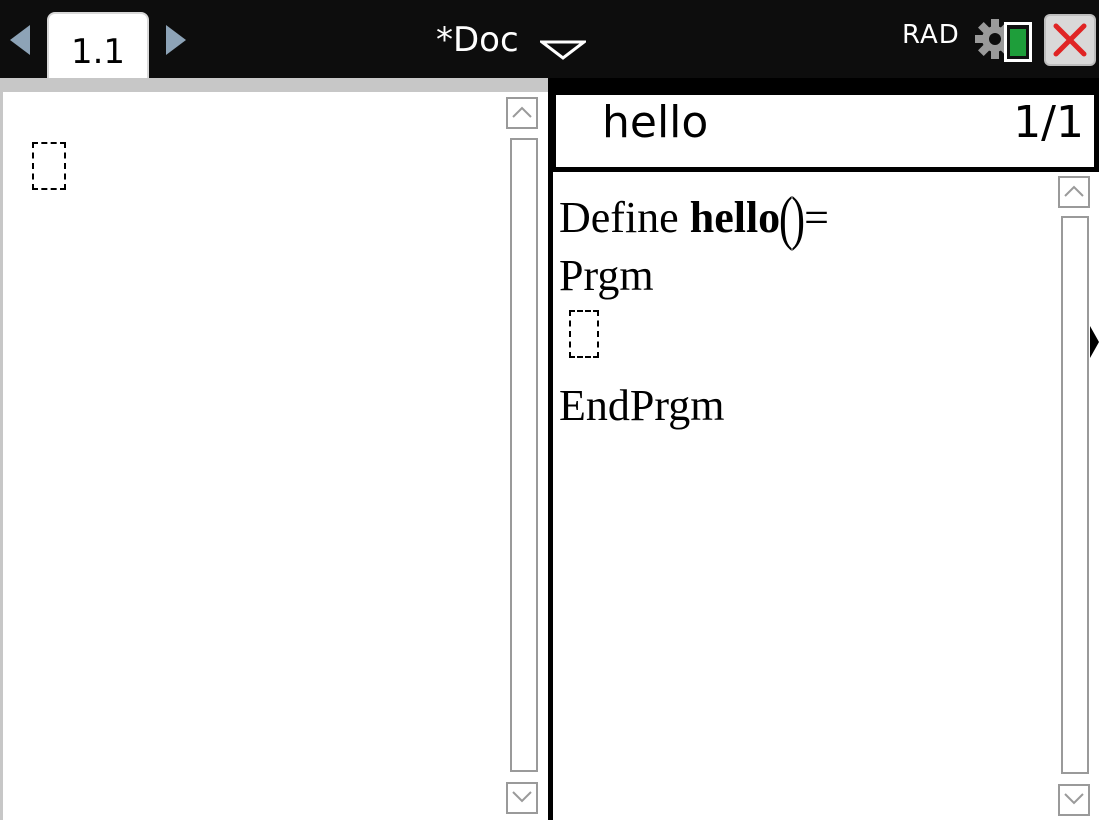  Describe the element at coordinates (931, 35) in the screenshot. I see `angle-mode-indicator: RAD` at that location.